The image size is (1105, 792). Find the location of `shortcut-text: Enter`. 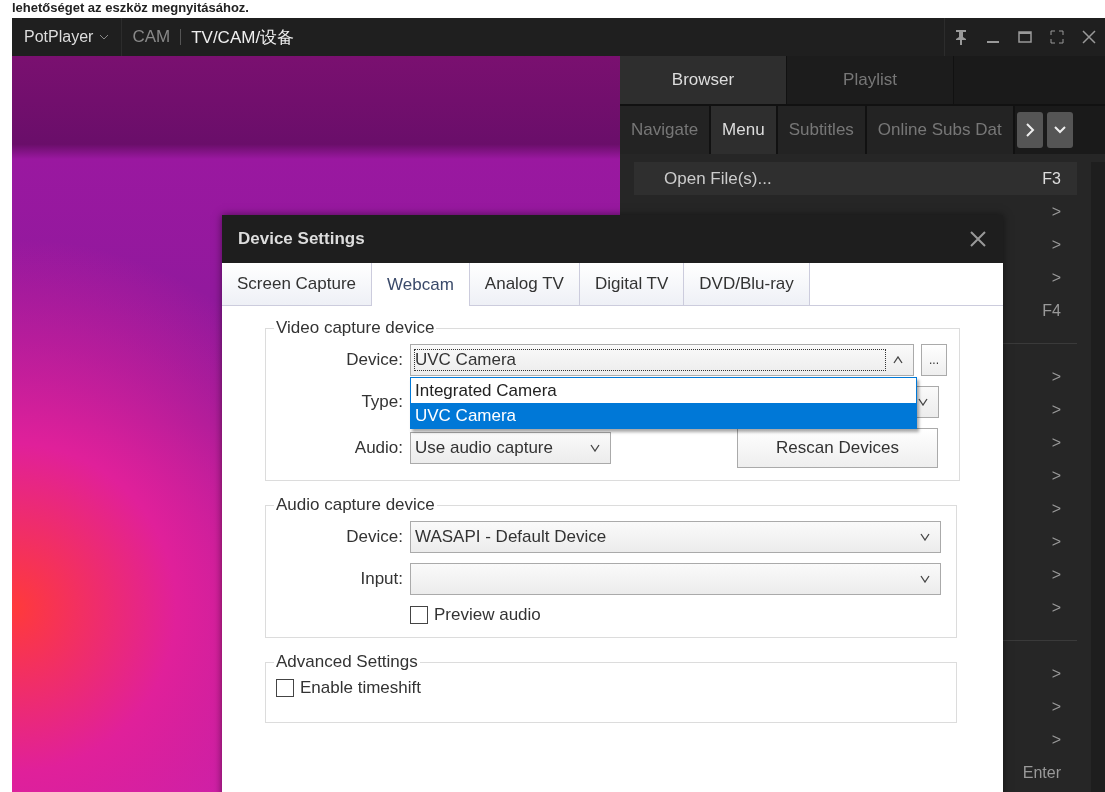

shortcut-text: Enter is located at coordinates (1041, 772).